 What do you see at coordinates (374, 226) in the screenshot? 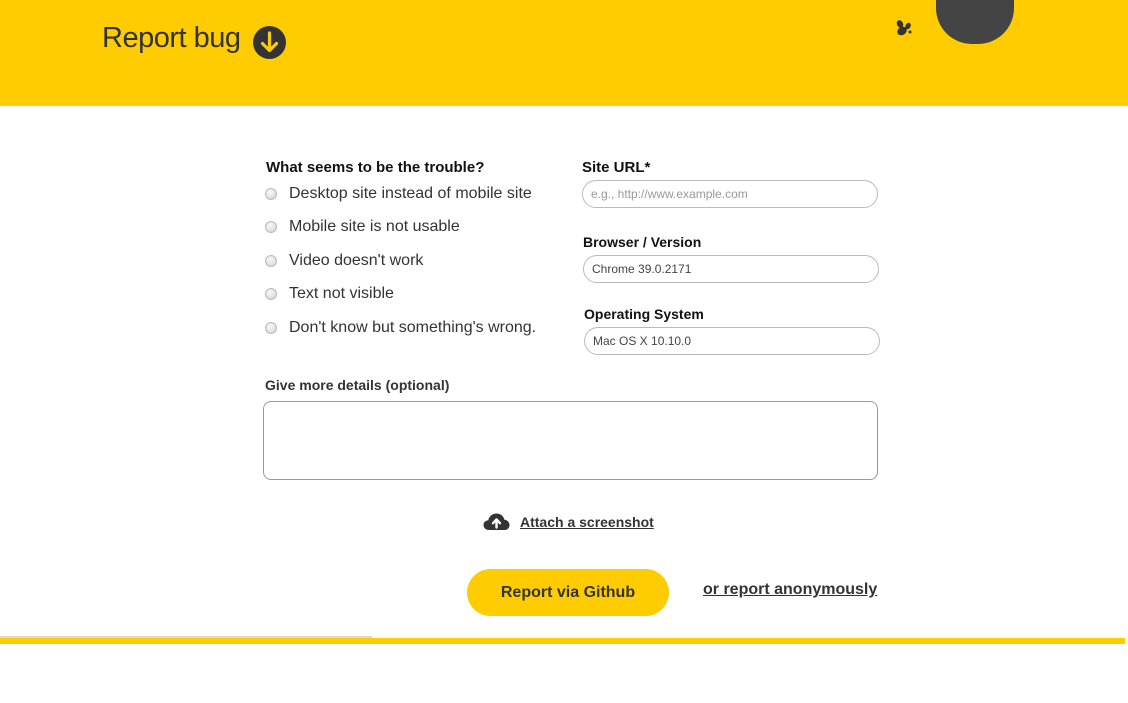
I see `radio-label: Mobile site is not usable` at bounding box center [374, 226].